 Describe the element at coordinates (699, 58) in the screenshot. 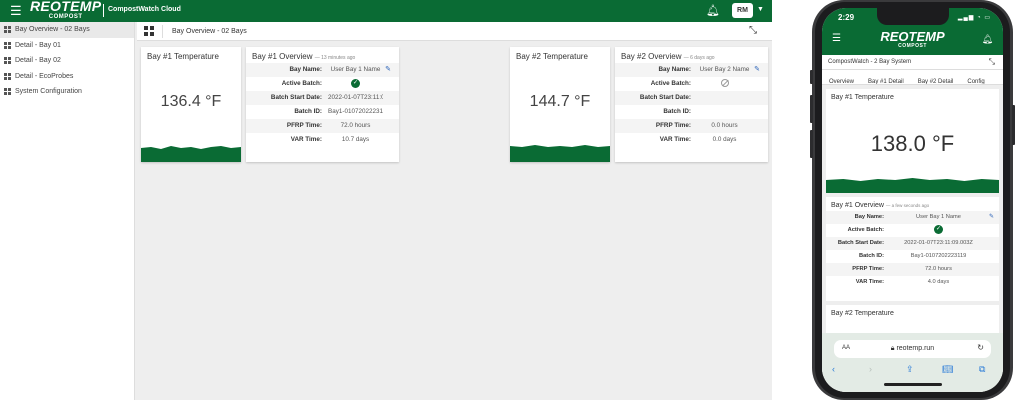

I see `last-updated: — 6 days ago` at that location.